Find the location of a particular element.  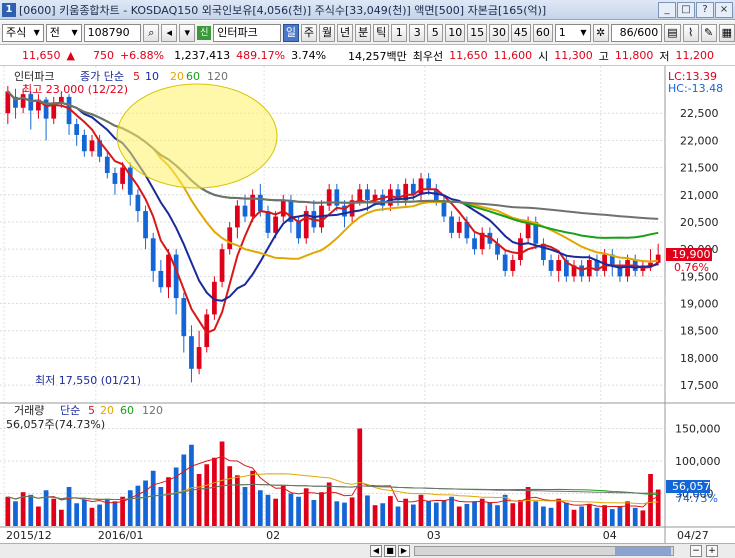

grid-button: ▦ is located at coordinates (726, 32).